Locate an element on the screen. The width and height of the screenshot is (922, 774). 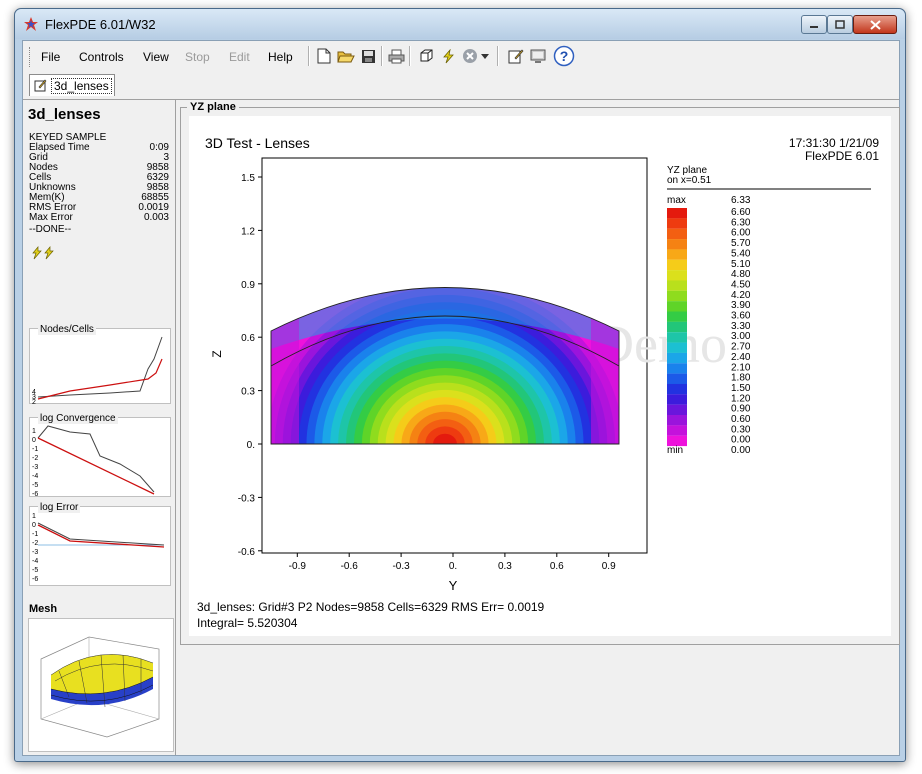
legend-value: 0.30 is located at coordinates (741, 429).